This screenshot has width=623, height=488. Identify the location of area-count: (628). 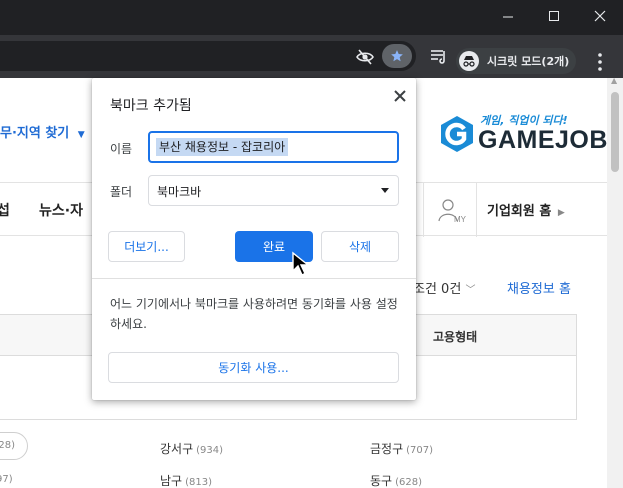
(408, 482).